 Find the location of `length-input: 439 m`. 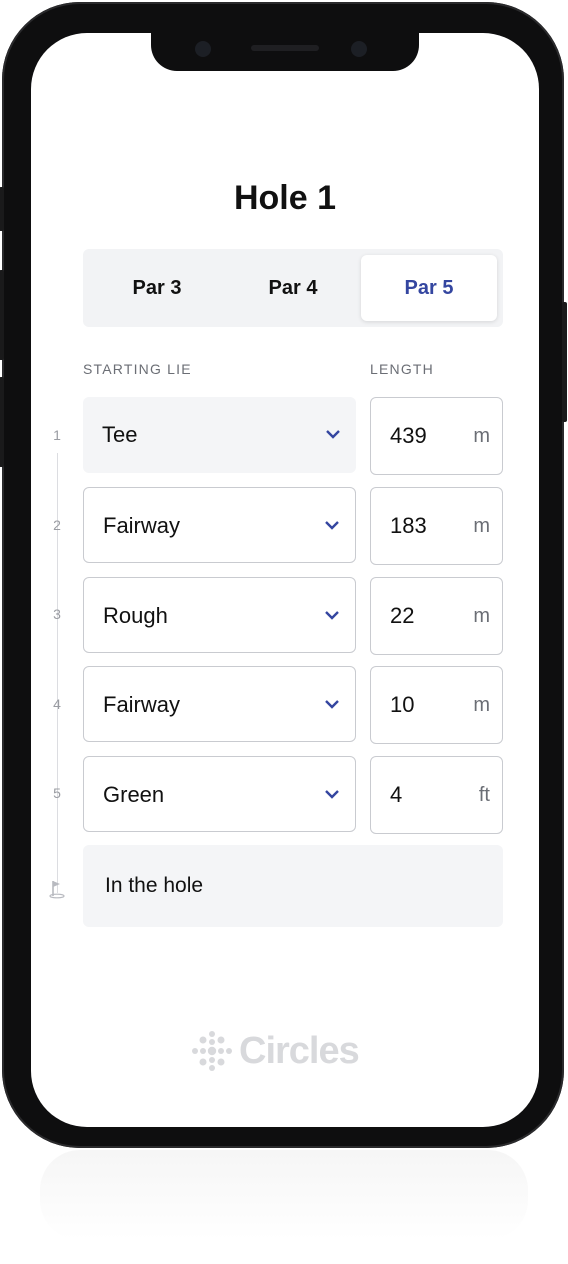

length-input: 439 m is located at coordinates (436, 436).